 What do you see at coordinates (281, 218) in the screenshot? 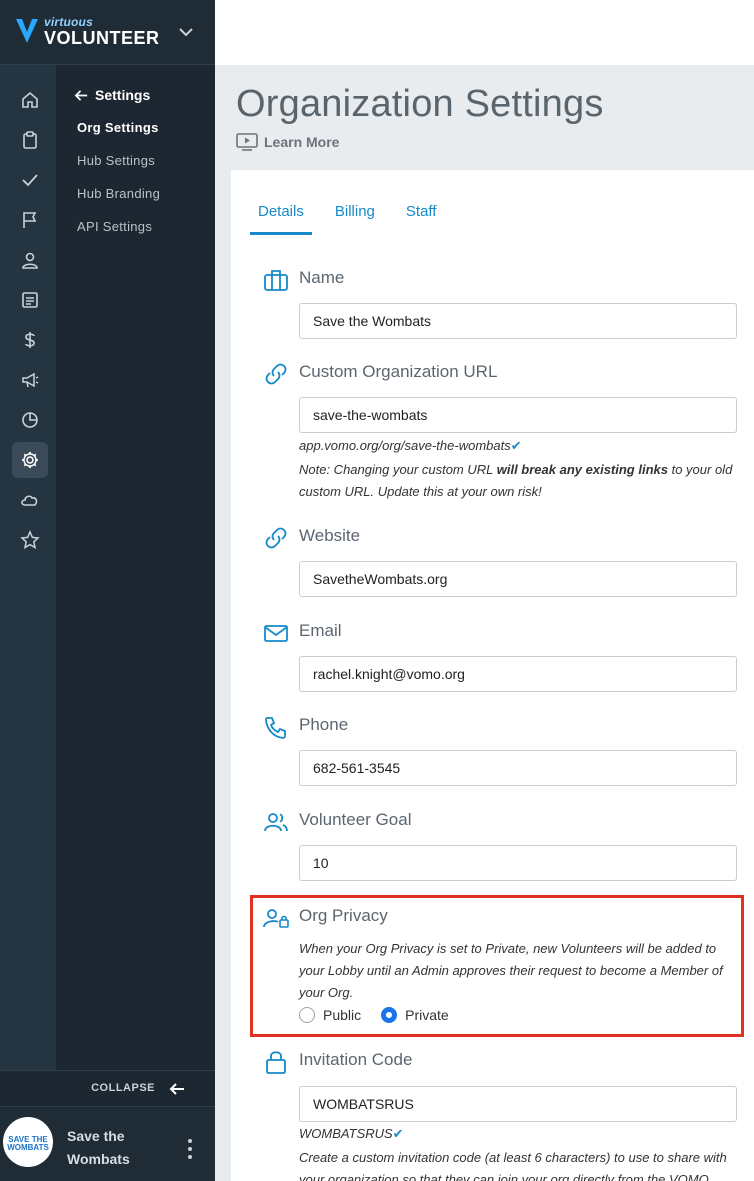
I see `tab-details: Details` at bounding box center [281, 218].